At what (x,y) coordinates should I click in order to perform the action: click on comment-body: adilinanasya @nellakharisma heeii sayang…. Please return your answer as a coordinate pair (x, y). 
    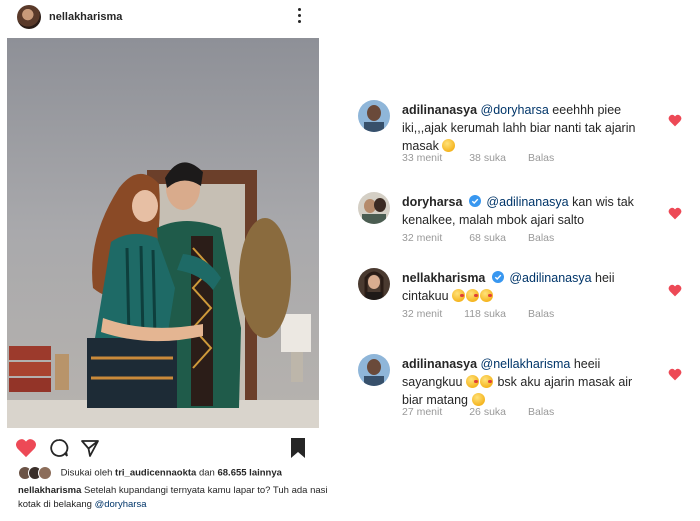
    Looking at the image, I should click on (522, 382).